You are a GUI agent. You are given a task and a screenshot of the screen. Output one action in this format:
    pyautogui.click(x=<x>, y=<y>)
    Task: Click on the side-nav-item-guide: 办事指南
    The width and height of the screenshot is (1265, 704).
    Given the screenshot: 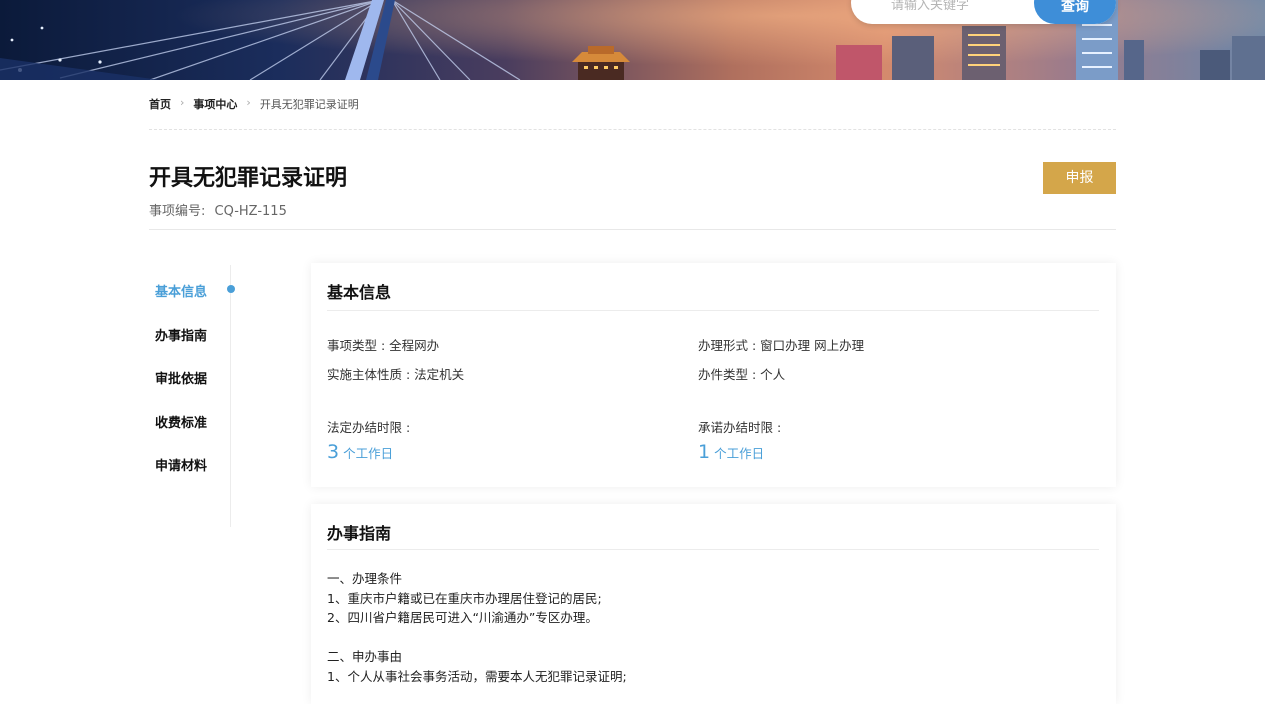 What is the action you would take?
    pyautogui.click(x=181, y=334)
    